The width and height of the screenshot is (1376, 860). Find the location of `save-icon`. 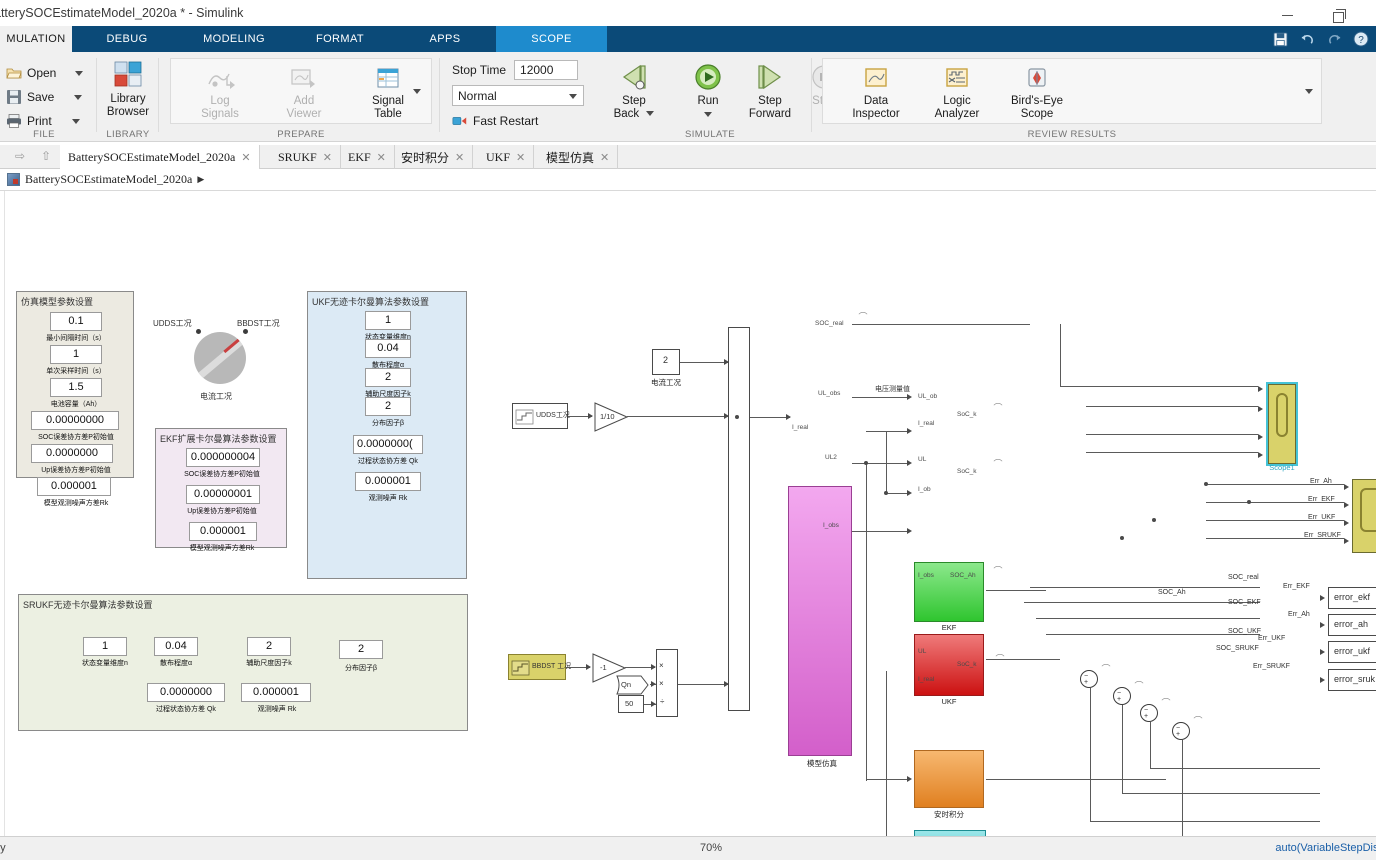

save-icon is located at coordinates (1280, 39).